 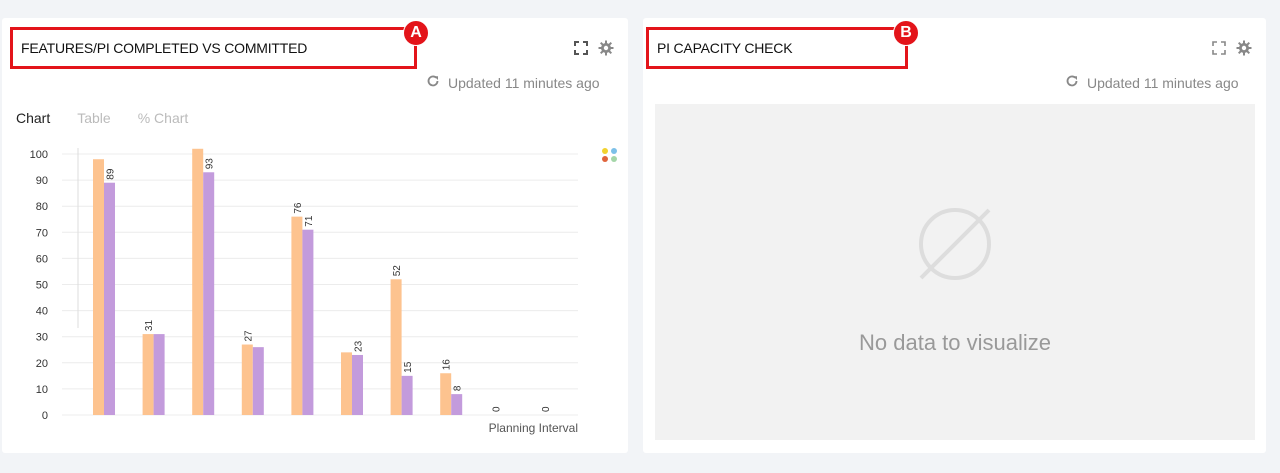 What do you see at coordinates (447, 365) in the screenshot?
I see `data-label: 16` at bounding box center [447, 365].